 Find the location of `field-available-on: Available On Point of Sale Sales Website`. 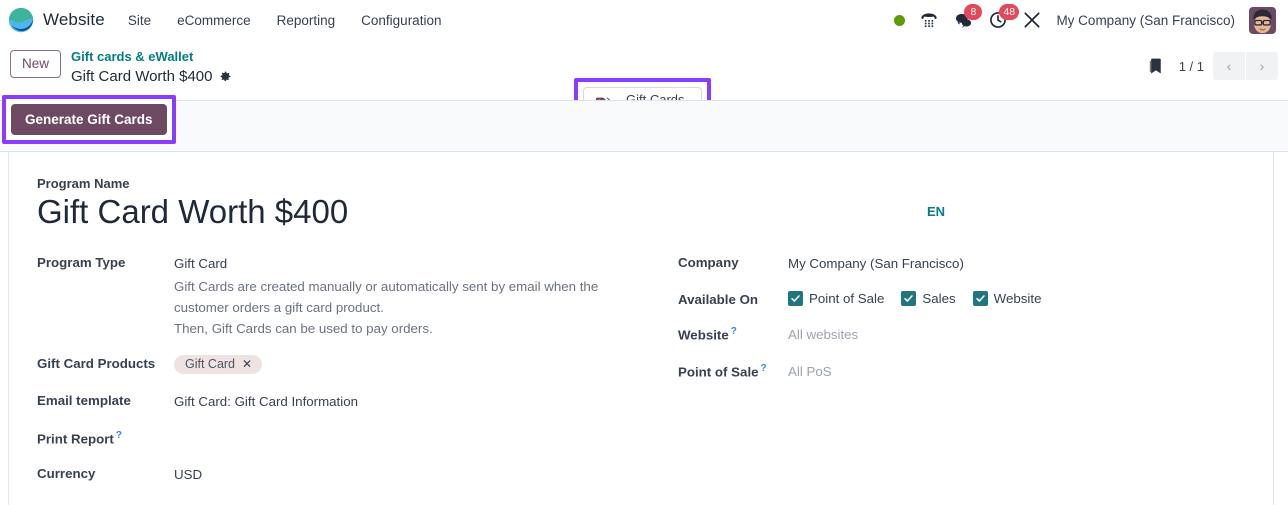

field-available-on: Available On Point of Sale Sales Website is located at coordinates (961, 299).